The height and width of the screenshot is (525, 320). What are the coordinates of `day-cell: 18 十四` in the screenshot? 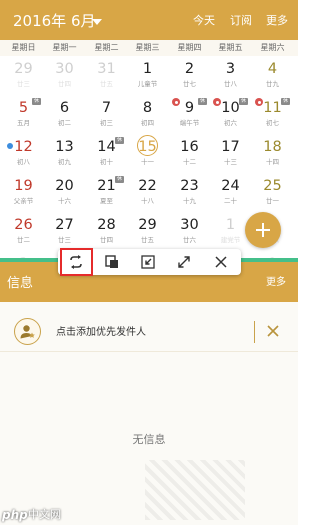 It's located at (272, 153).